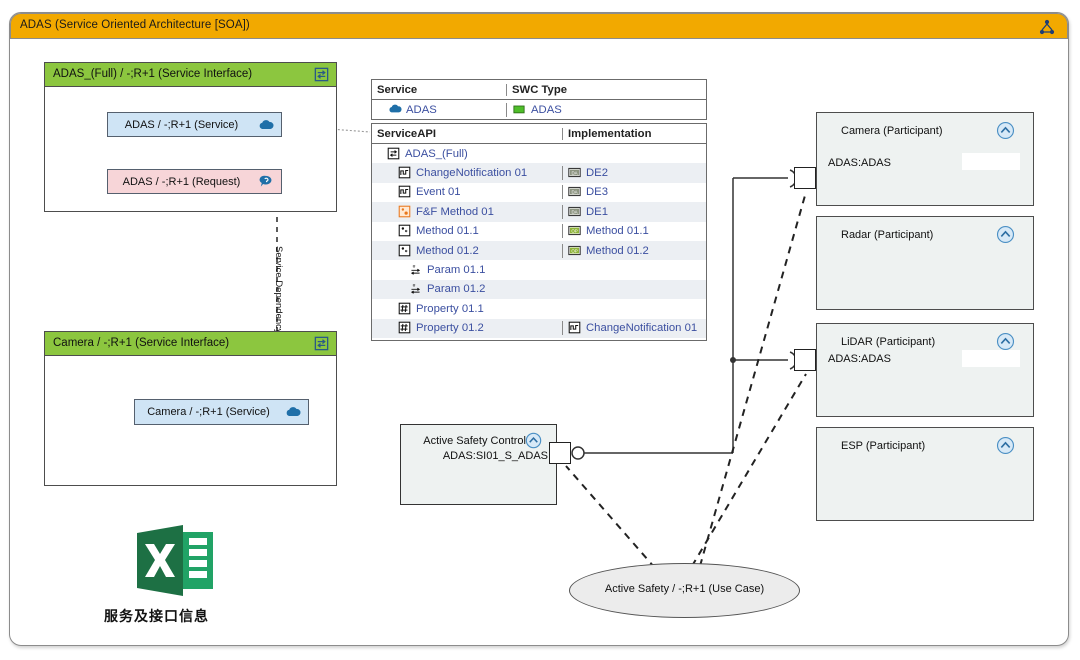 This screenshot has width=1080, height=660. What do you see at coordinates (805, 178) in the screenshot?
I see `port-camera` at bounding box center [805, 178].